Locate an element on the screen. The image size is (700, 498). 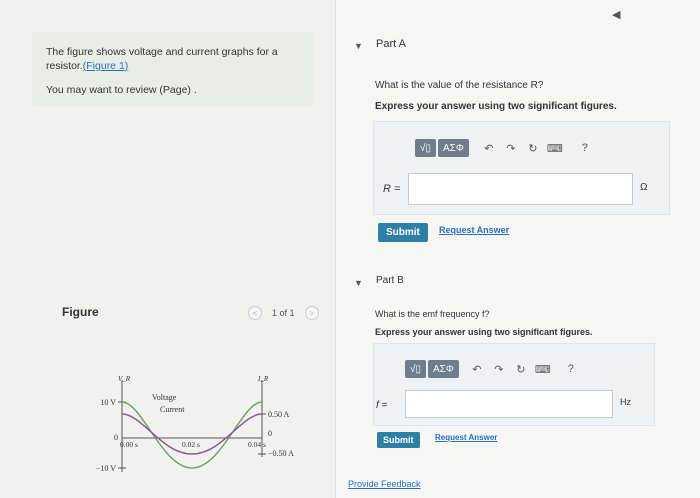
part-b-greek-button: AΣΦ is located at coordinates (443, 369).